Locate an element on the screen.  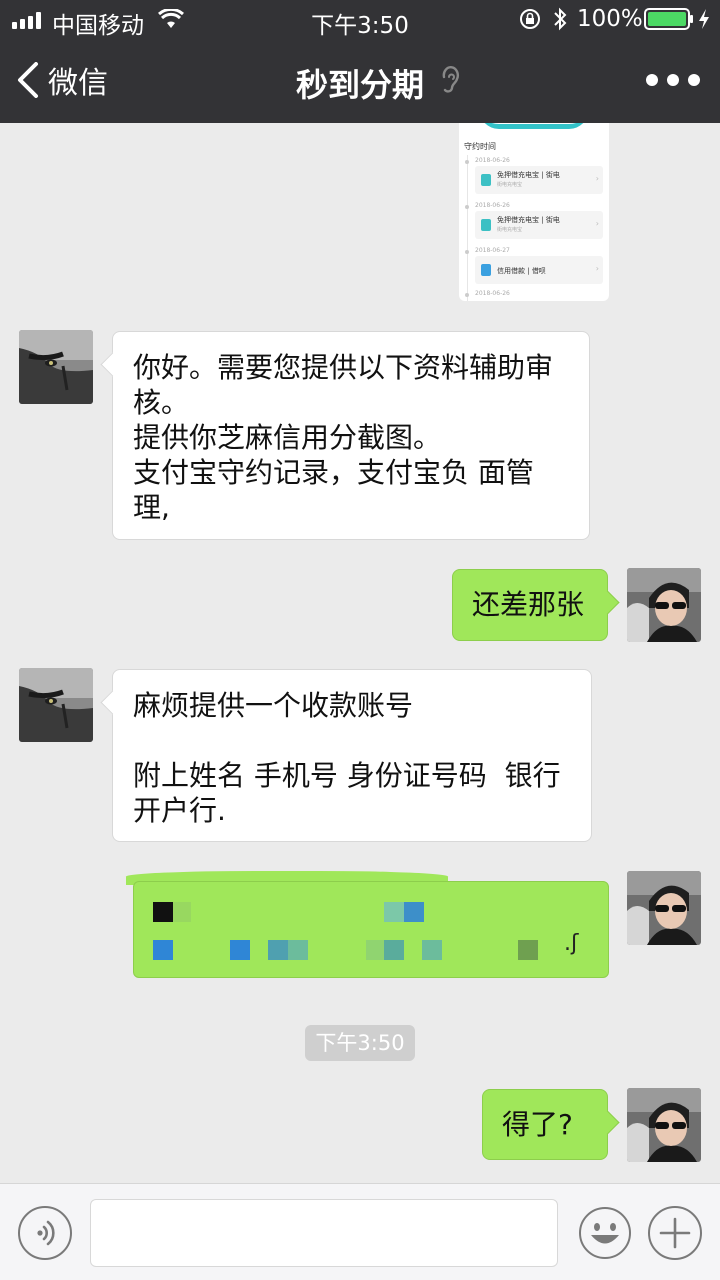
voice-icon is located at coordinates (46, 1233).